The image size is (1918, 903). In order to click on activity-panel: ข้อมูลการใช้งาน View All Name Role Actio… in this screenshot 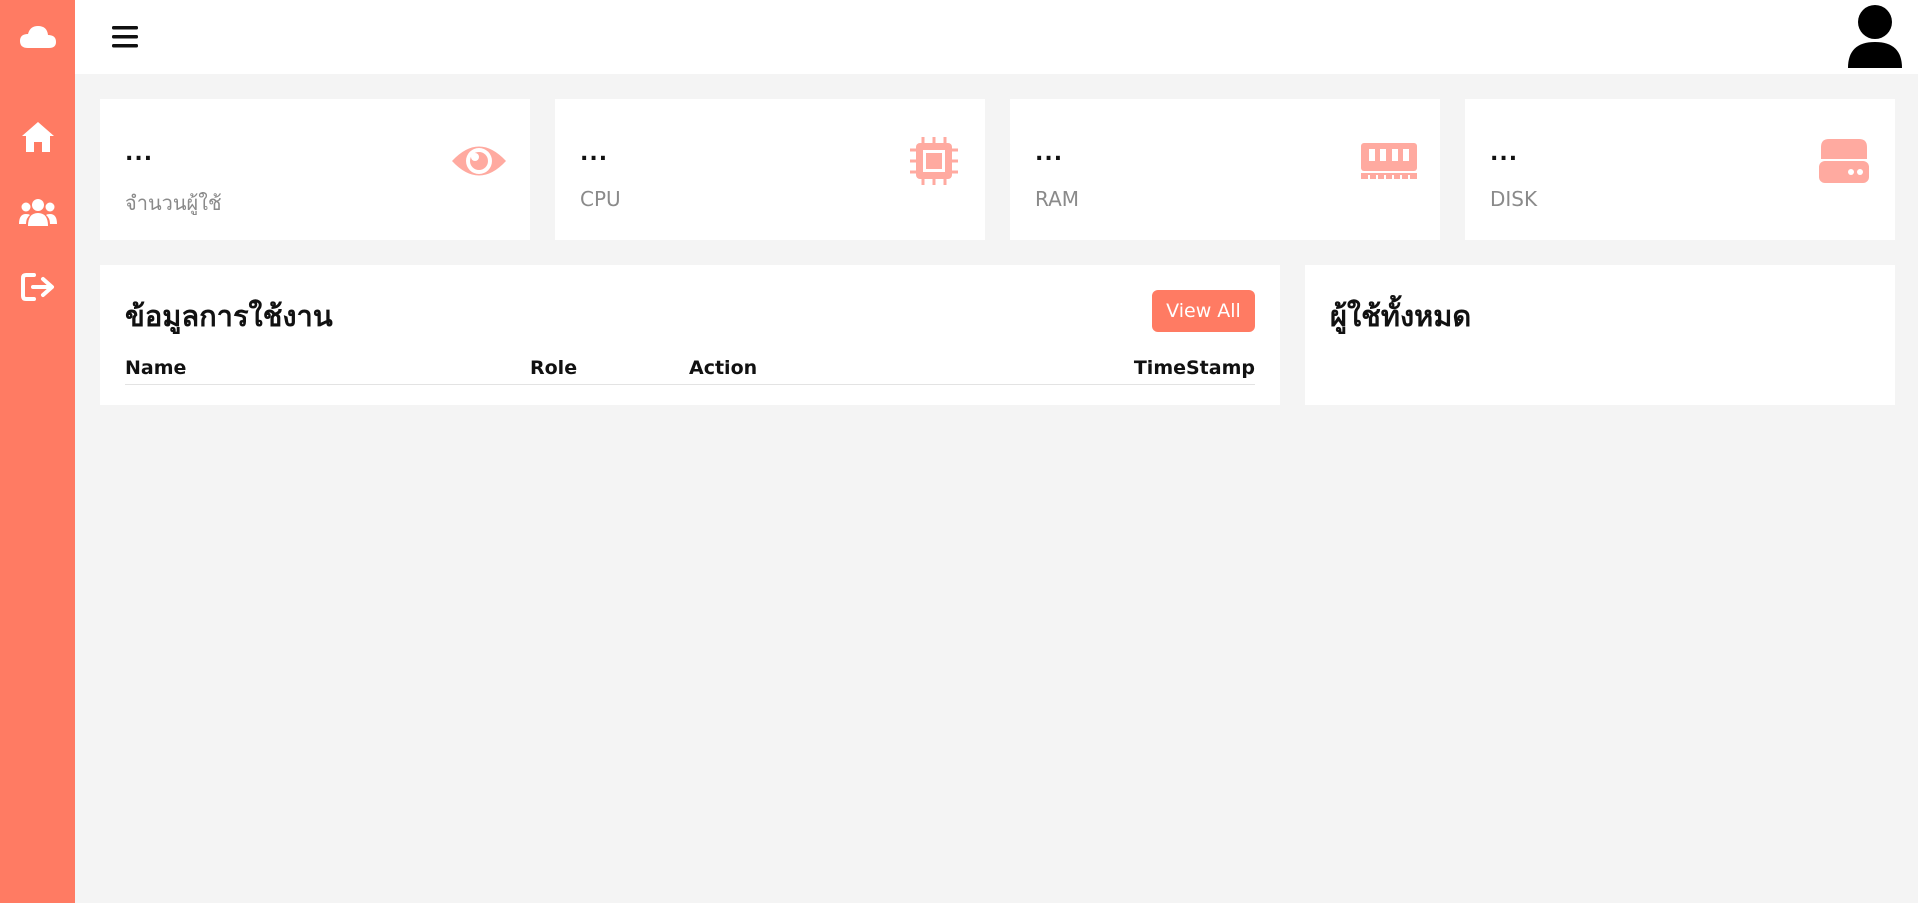, I will do `click(690, 335)`.